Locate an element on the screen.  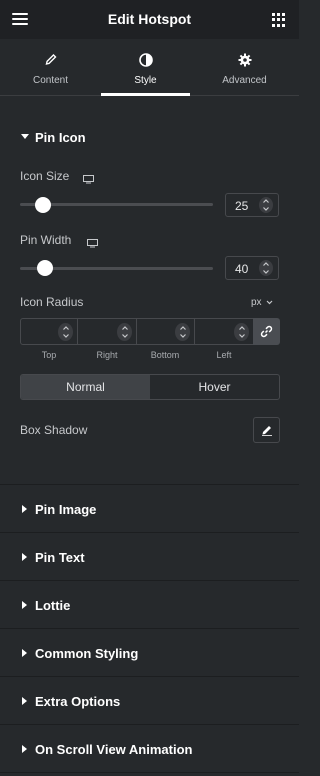
radius-right-label: Right is located at coordinates (107, 355).